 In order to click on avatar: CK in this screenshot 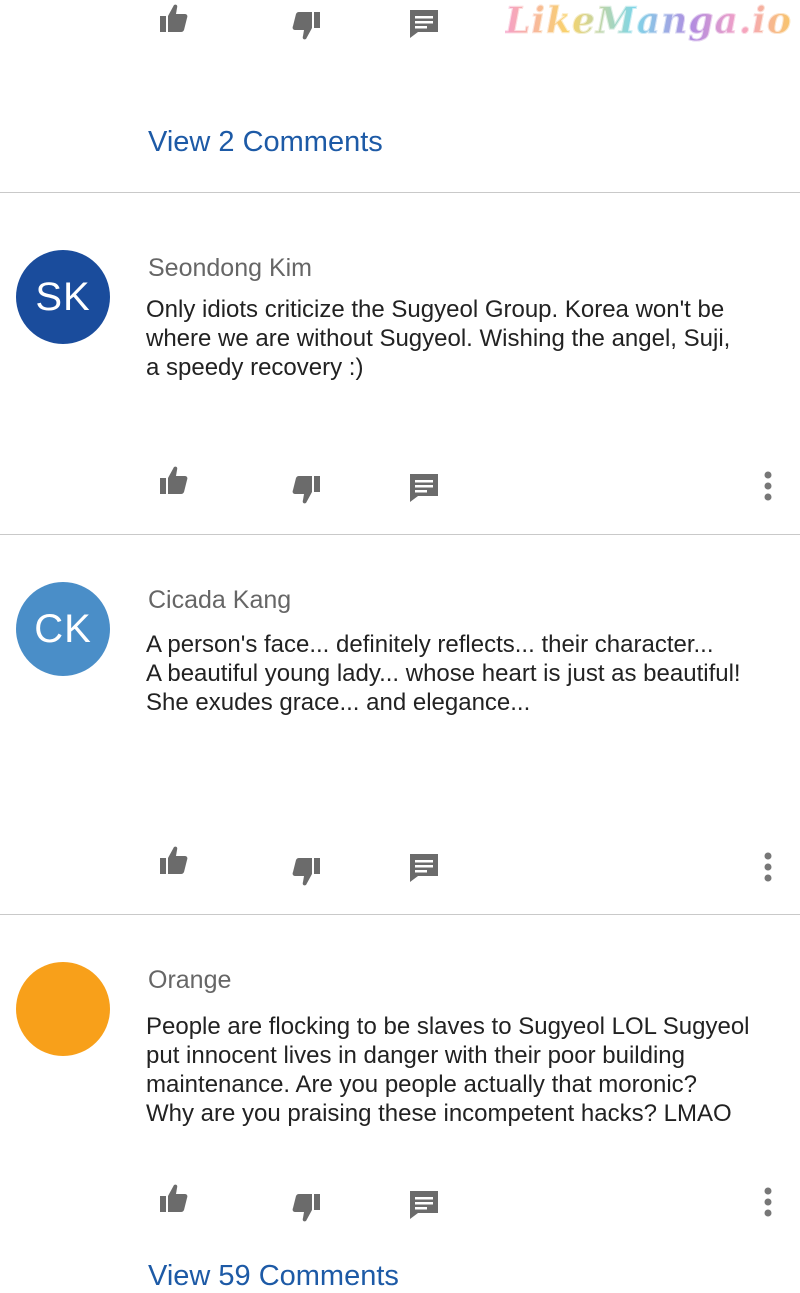, I will do `click(63, 629)`.